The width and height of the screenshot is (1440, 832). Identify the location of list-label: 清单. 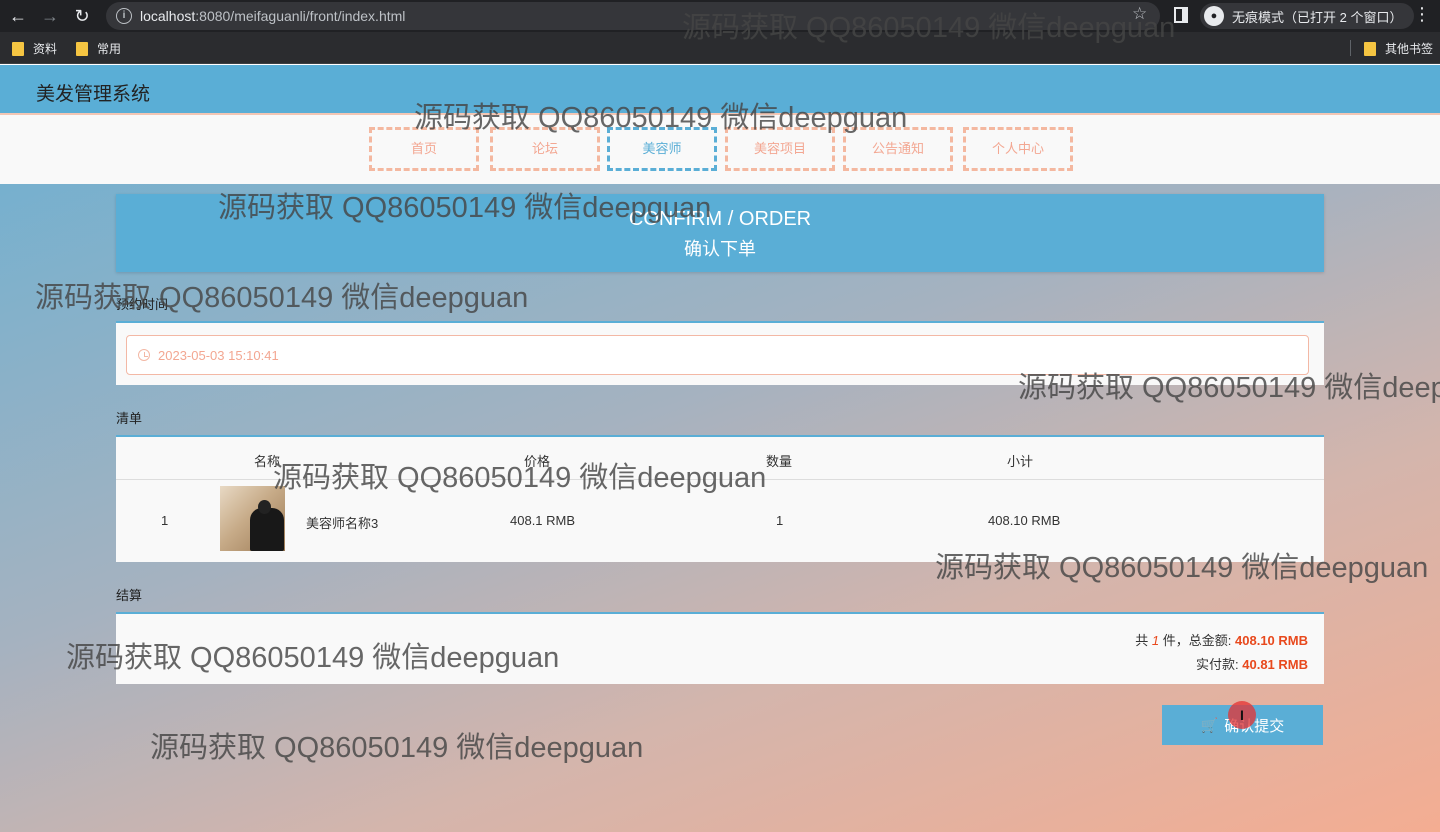
(129, 418).